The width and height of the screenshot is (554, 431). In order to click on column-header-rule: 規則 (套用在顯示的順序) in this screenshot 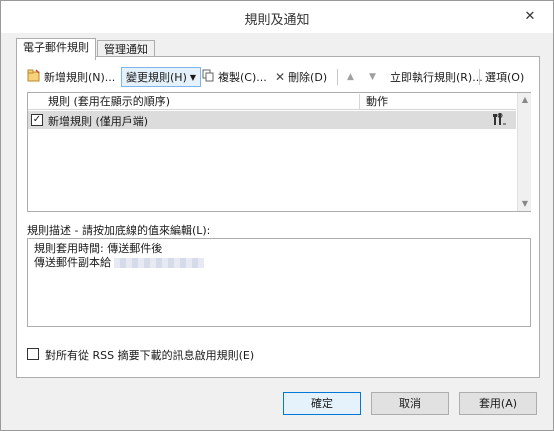, I will do `click(201, 102)`.